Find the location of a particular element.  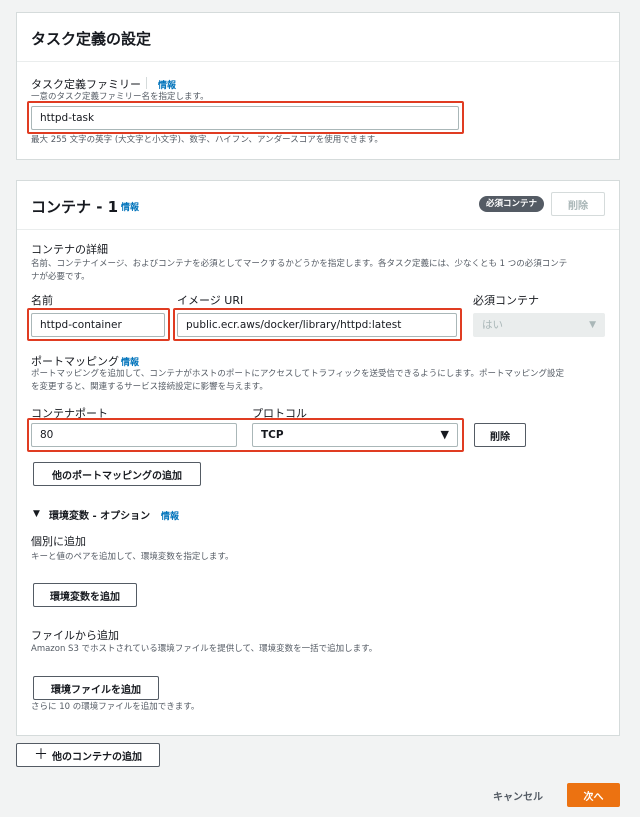

essential-select: はい ▼ is located at coordinates (539, 325).